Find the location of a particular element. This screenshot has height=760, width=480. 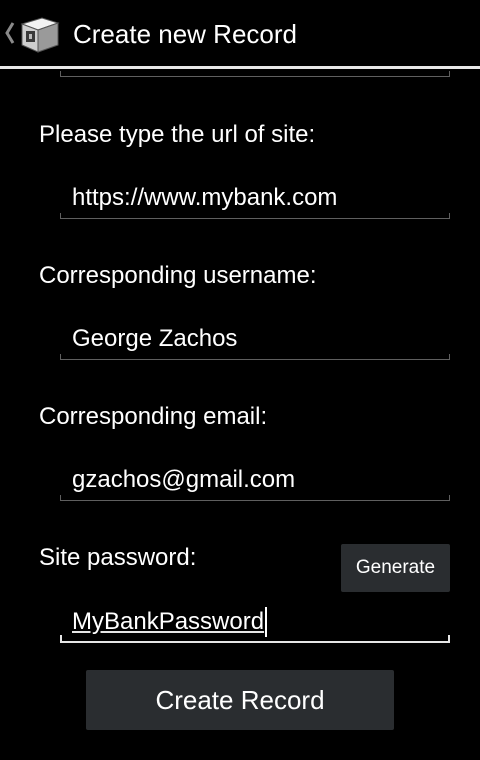

cube-vault-icon is located at coordinates (40, 35).